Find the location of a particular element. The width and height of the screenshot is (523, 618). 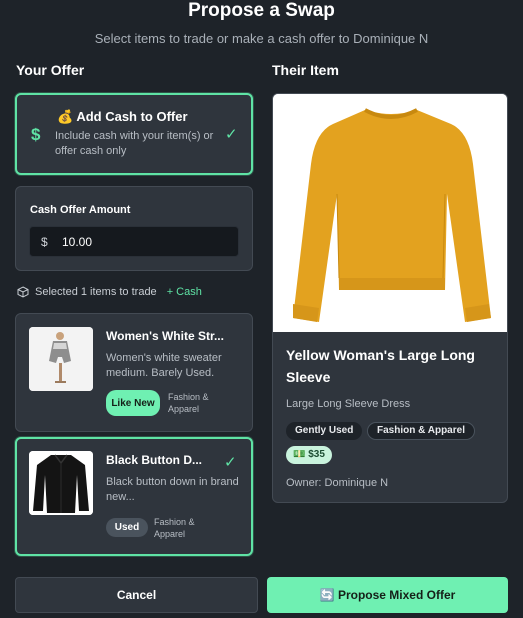

category-chip: Fashion & Apparel is located at coordinates (421, 431).